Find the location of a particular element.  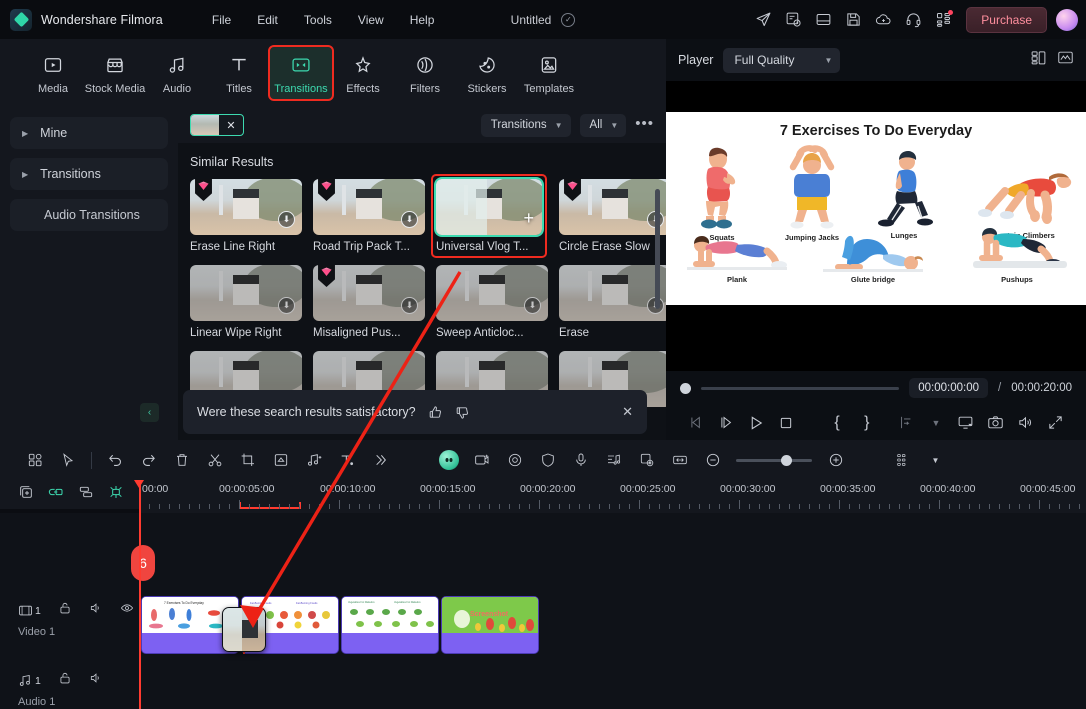

menu-item-help: Help is located at coordinates (422, 20).